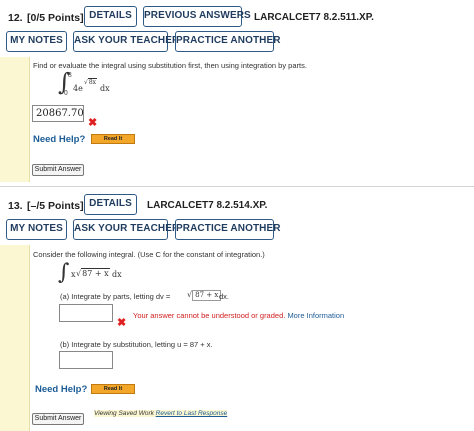 The width and height of the screenshot is (474, 431). Describe the element at coordinates (15, 18) in the screenshot. I see `q12-number: 12.` at that location.